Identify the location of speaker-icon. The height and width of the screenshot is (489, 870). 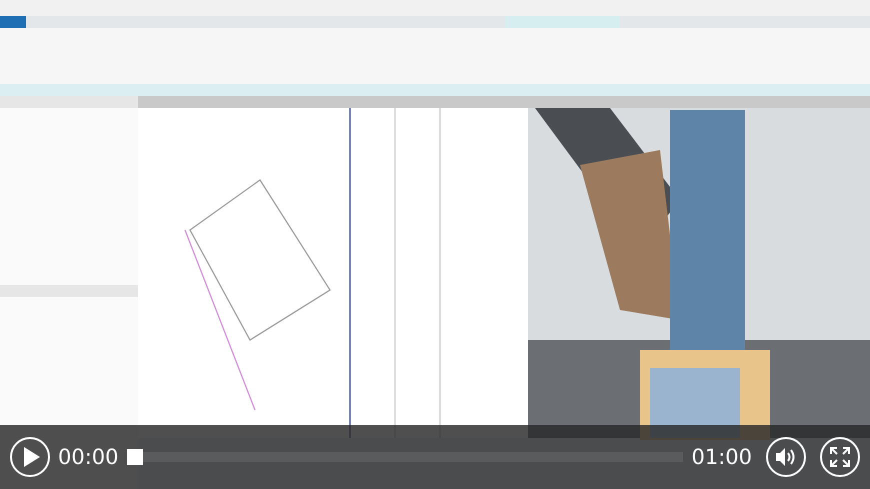
(786, 457).